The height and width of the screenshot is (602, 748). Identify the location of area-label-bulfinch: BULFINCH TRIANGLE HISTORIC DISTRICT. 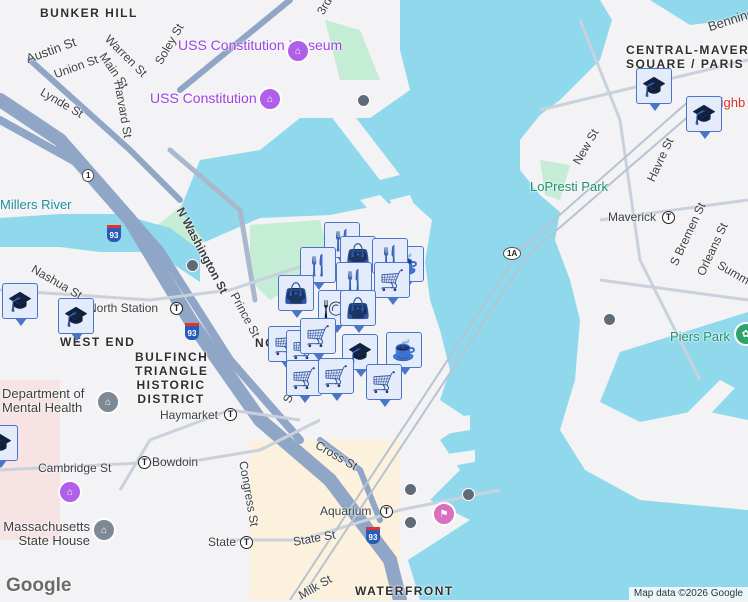
(172, 378).